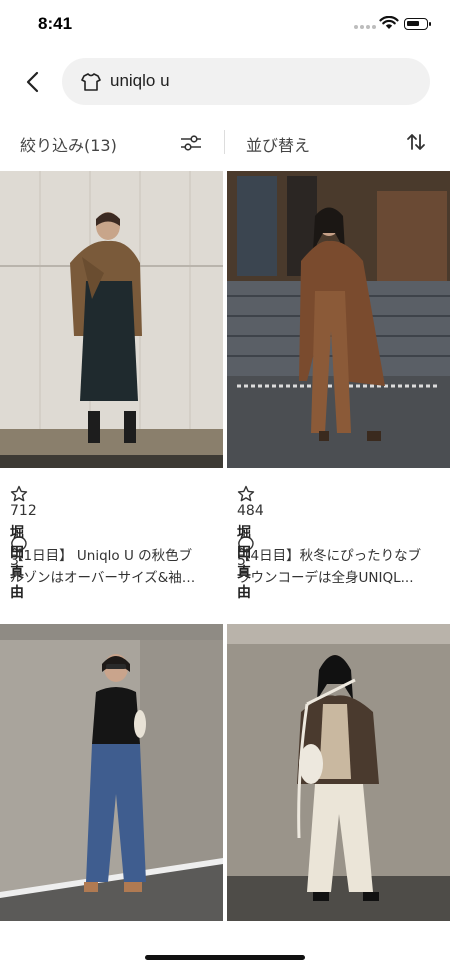 The width and height of the screenshot is (450, 972). I want to click on filter-button: 絞り込み(13), so click(68, 144).